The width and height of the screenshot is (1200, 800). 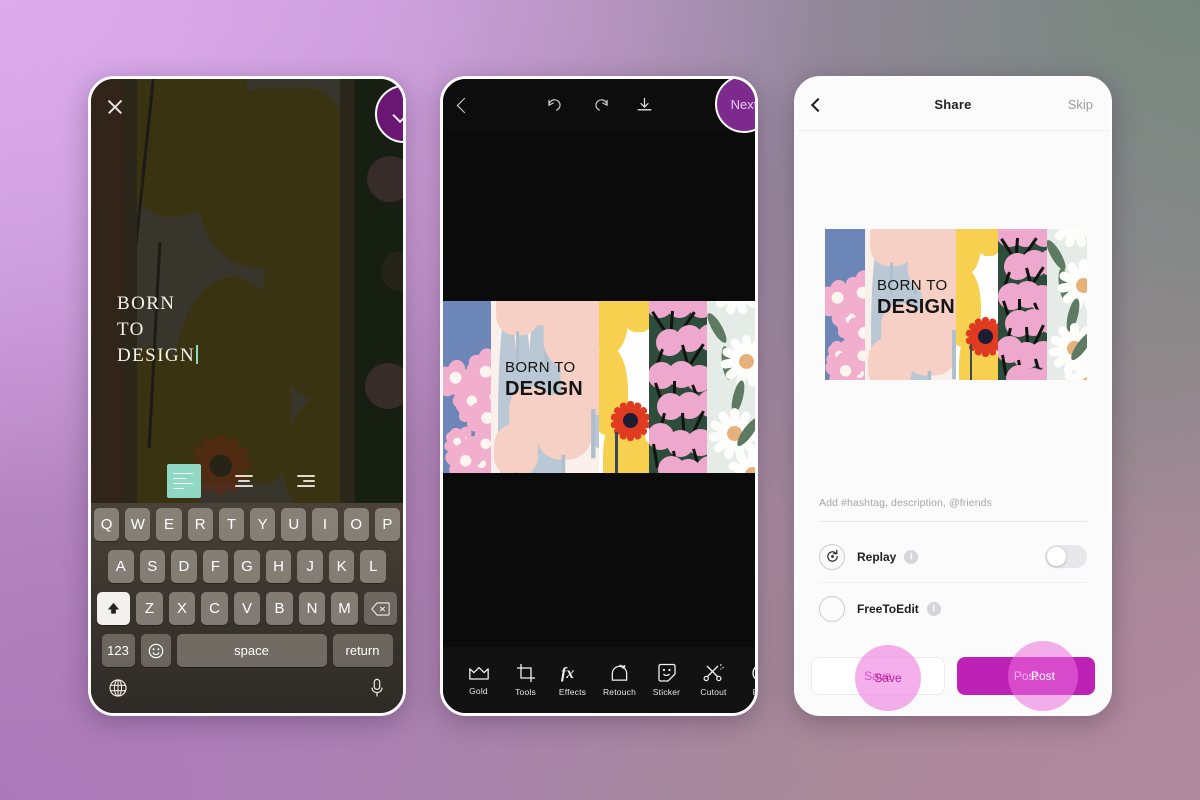 What do you see at coordinates (155, 650) in the screenshot?
I see `emoji-key` at bounding box center [155, 650].